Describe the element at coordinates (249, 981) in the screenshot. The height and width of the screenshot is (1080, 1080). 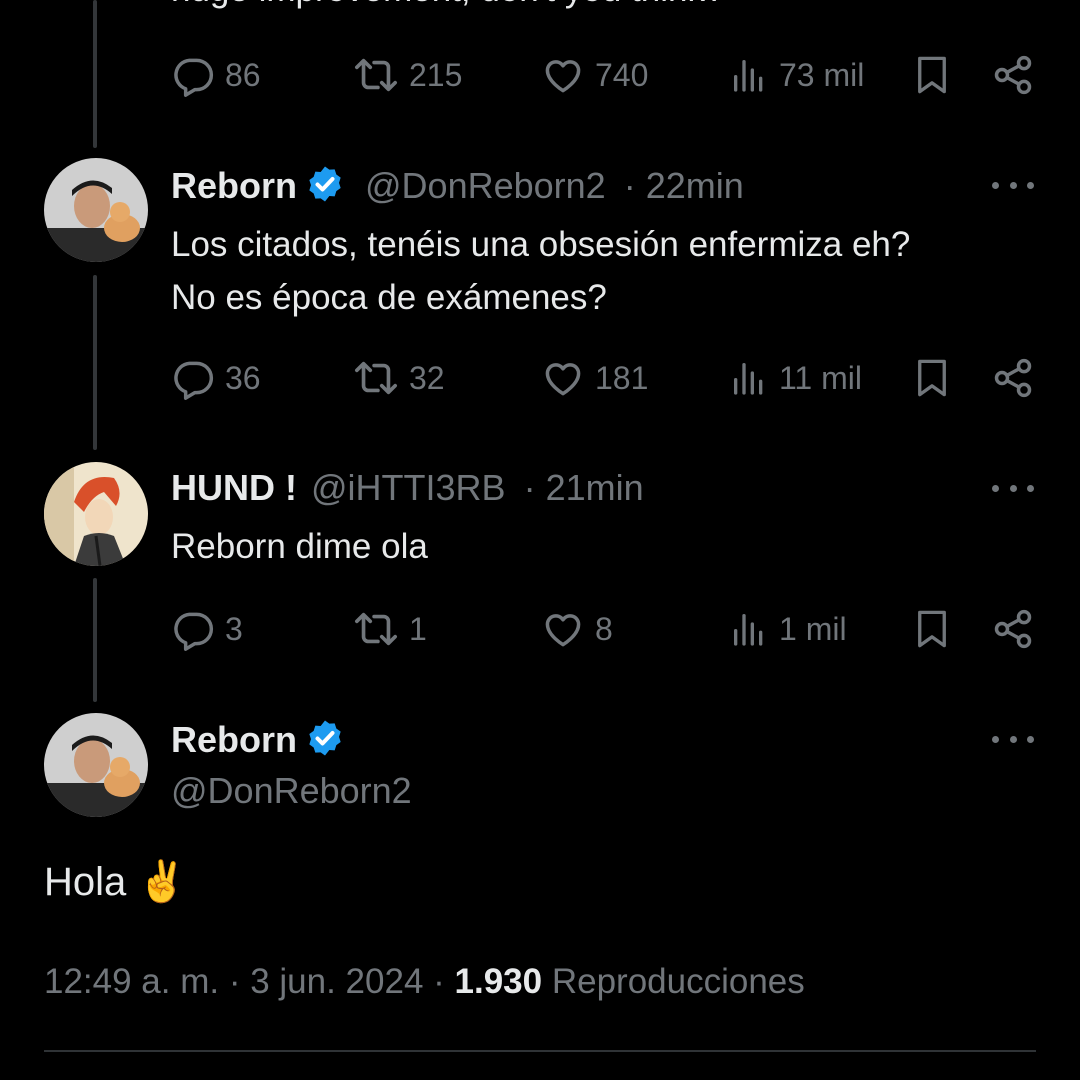
I see `tweet-timestamp: 12:49 a. m. · 3 jun. 2024 ·` at that location.